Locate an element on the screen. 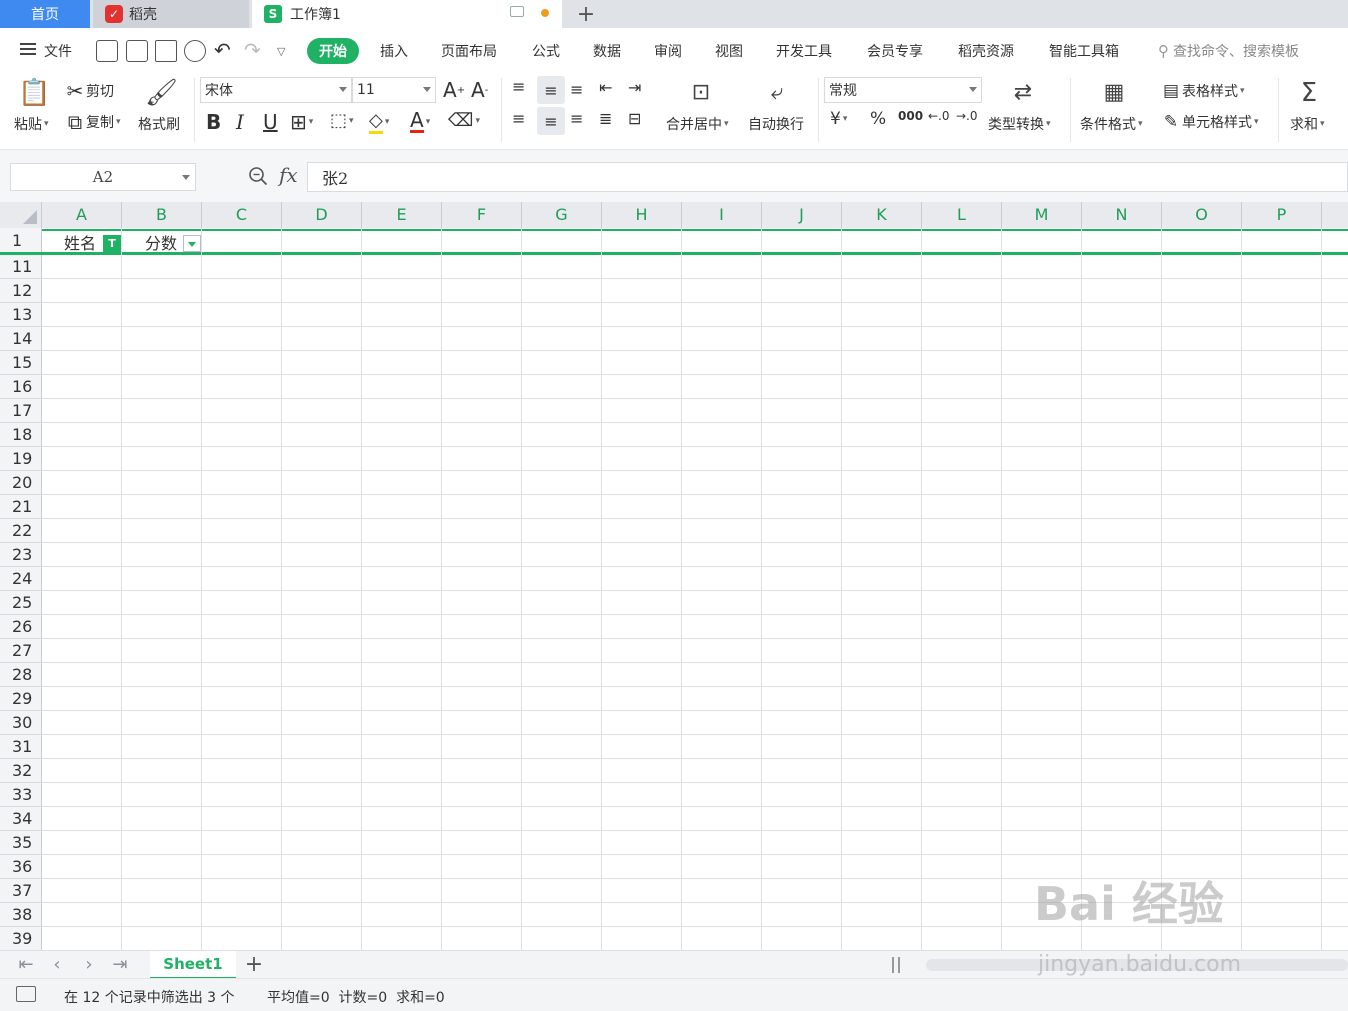 This screenshot has width=1348, height=1011. tab-home: 首页 is located at coordinates (45, 14).